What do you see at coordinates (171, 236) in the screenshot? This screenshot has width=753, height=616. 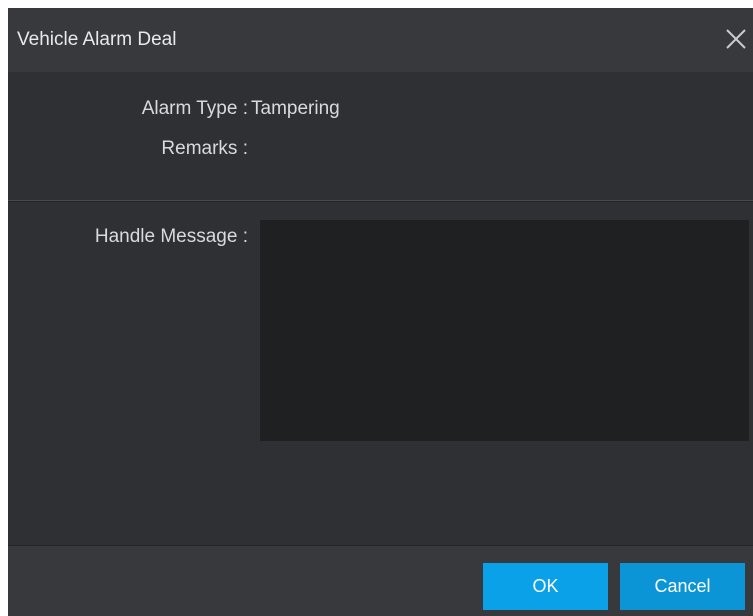 I see `handle-message-label: Handle Message :` at bounding box center [171, 236].